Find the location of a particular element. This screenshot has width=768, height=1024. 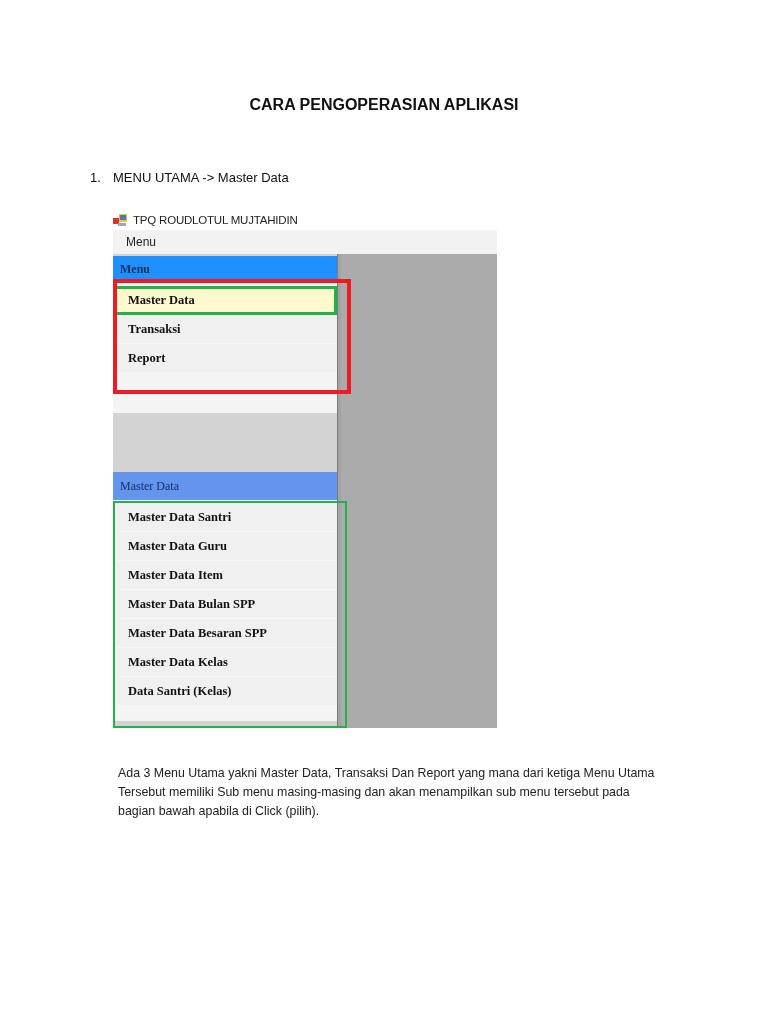

sidebar-subitem: Master Data Besaran SPP is located at coordinates (225, 633).